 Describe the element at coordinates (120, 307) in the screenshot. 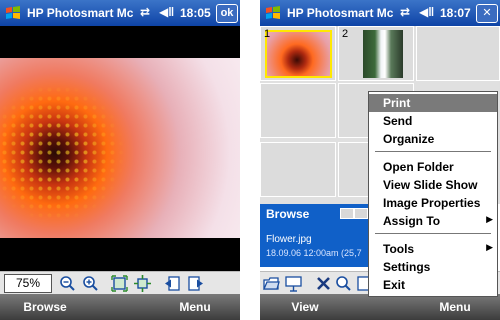

I see `softkey-bar: Browse Menu` at that location.